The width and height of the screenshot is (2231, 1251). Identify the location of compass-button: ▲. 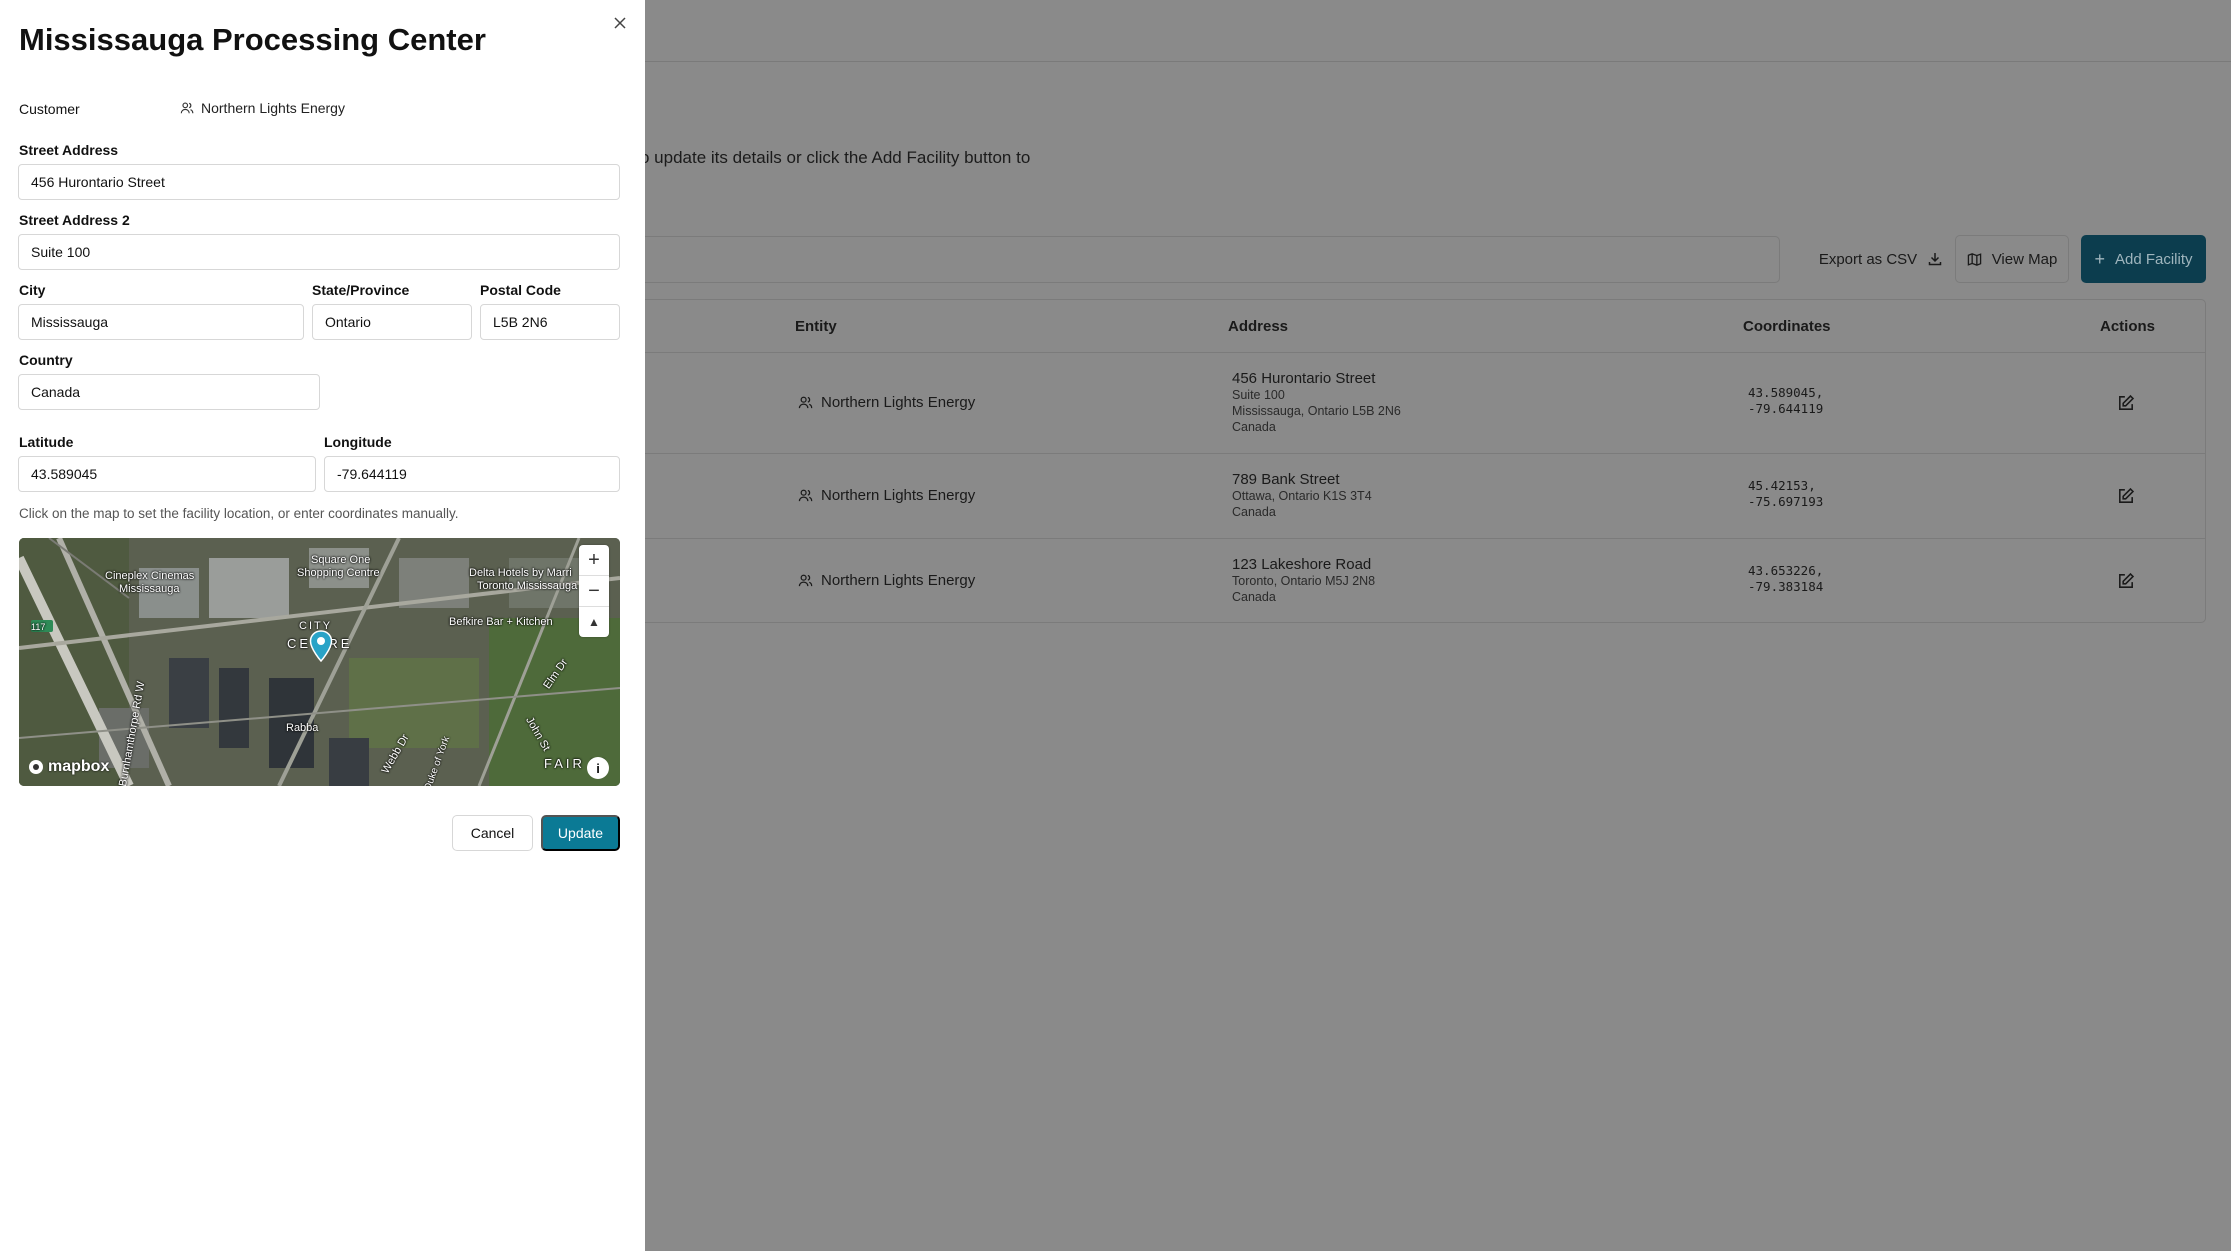
(594, 622).